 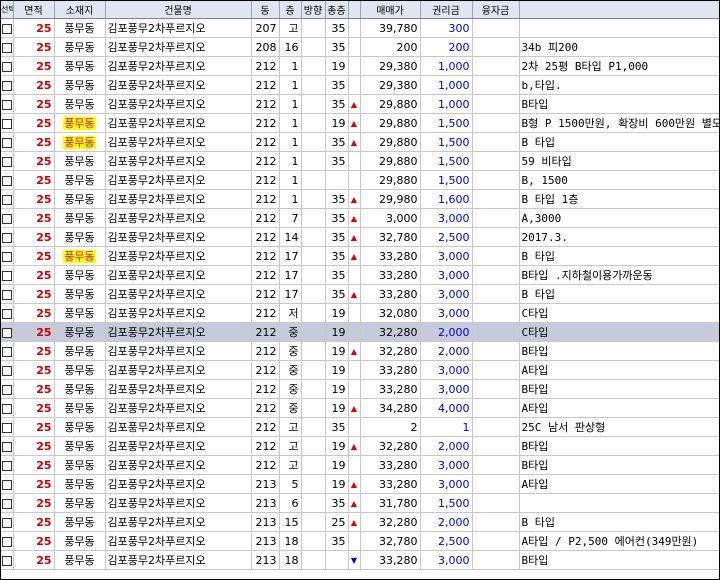 What do you see at coordinates (360, 446) in the screenshot?
I see `table-row: 25 풍무동 김포풍무2차푸르지오 212 고 19 ▲ 32,280 2,000 B타입` at bounding box center [360, 446].